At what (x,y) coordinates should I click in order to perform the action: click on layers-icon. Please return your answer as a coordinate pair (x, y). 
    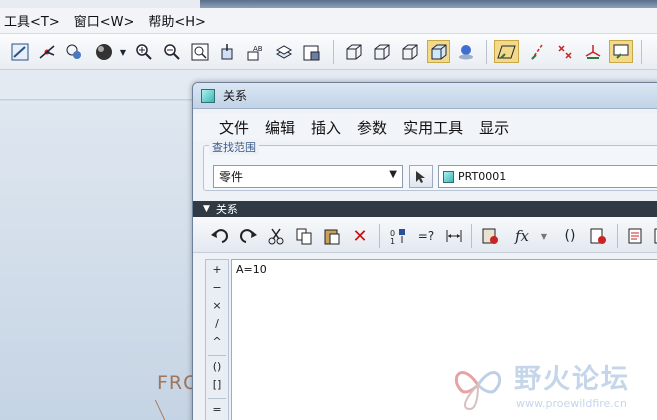
    Looking at the image, I should click on (284, 52).